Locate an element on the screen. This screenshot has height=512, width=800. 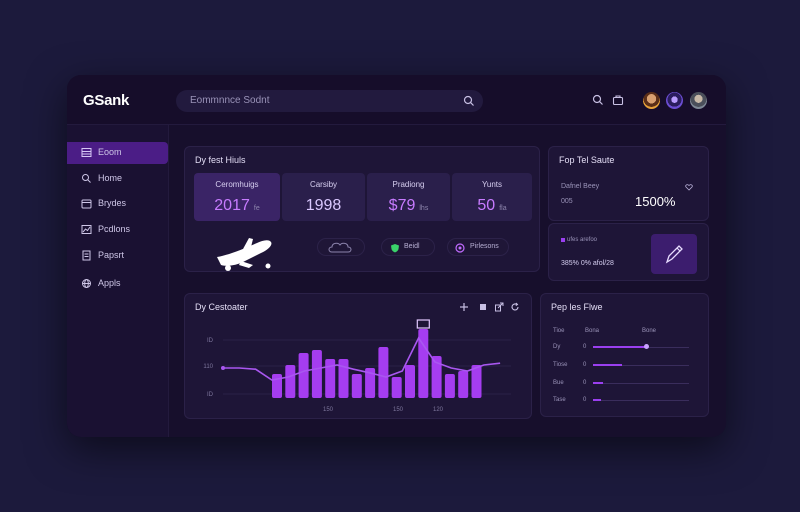
sidebar-item-eoom: Eoom is located at coordinates (117, 153).